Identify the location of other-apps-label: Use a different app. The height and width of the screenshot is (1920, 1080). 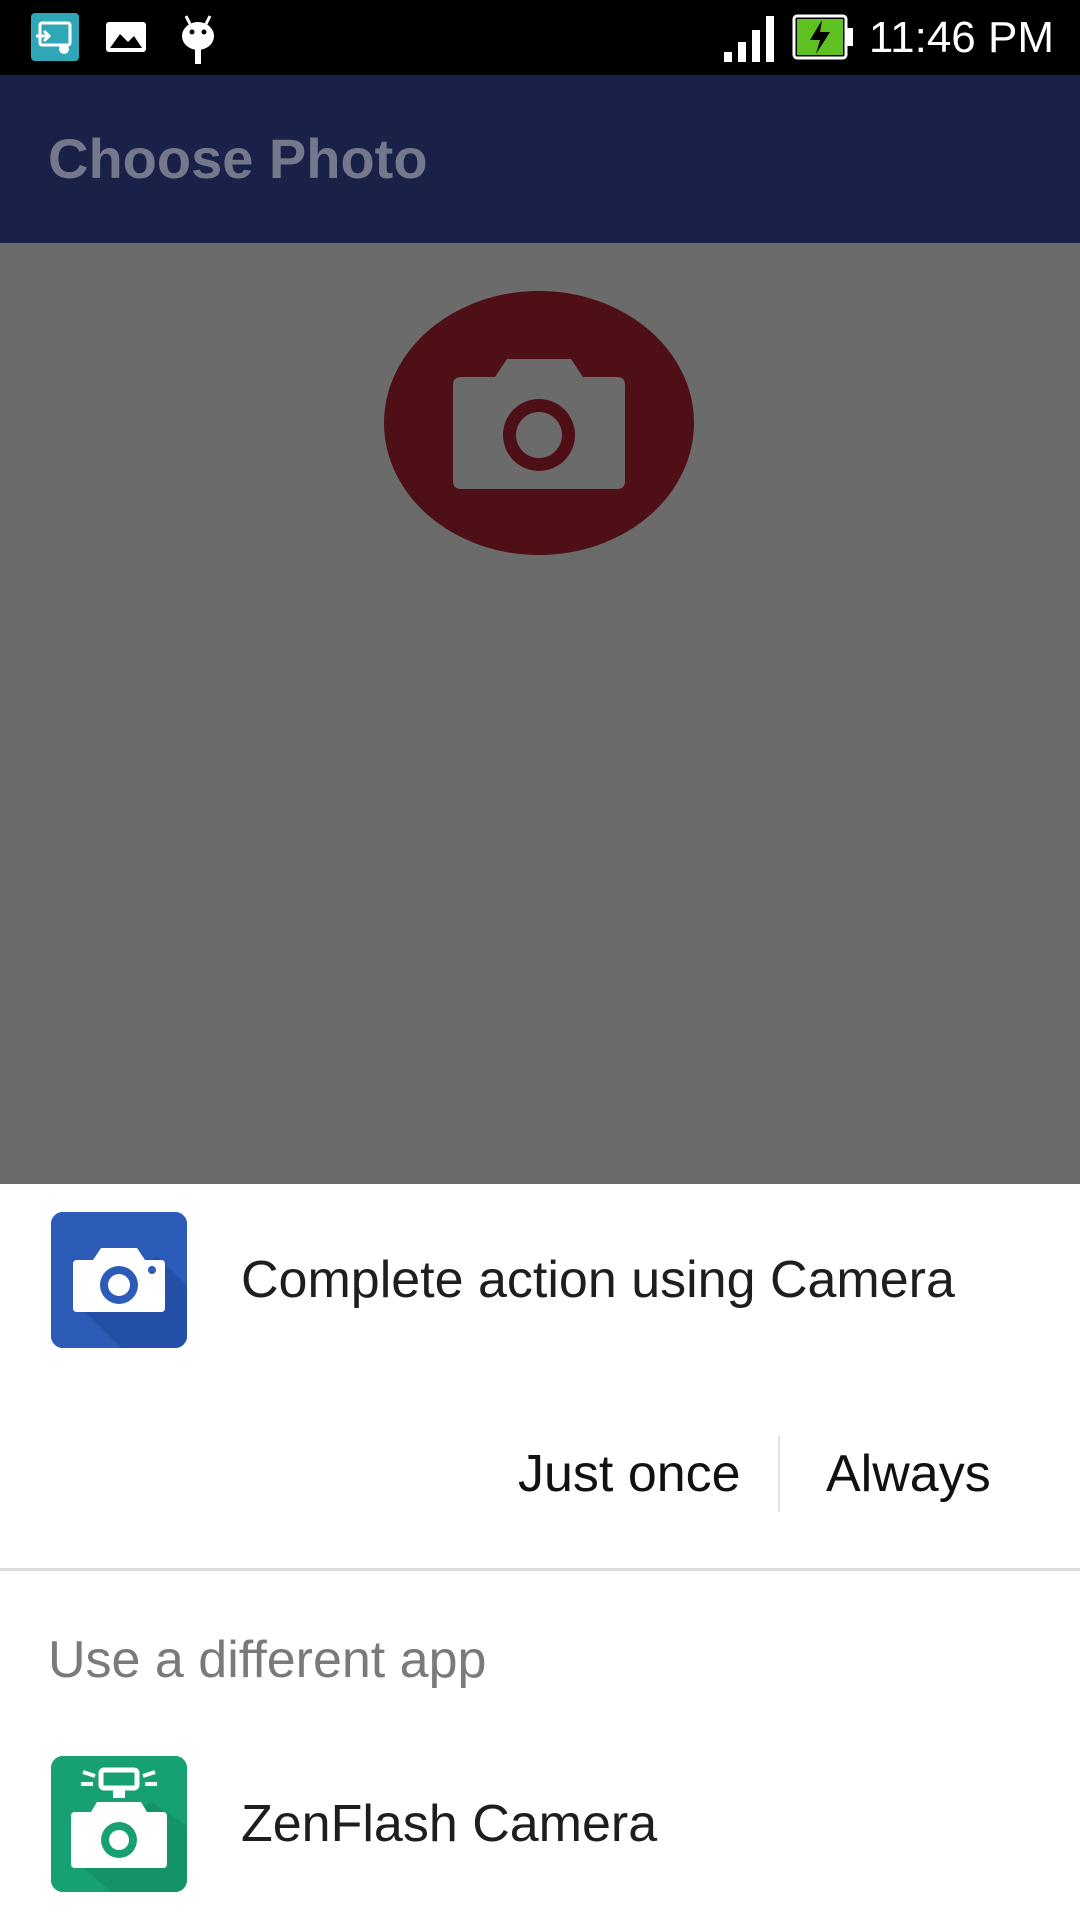
(267, 1660).